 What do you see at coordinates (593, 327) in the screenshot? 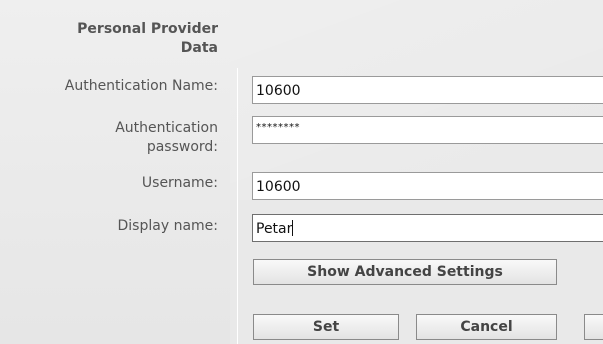
I see `partial-button` at bounding box center [593, 327].